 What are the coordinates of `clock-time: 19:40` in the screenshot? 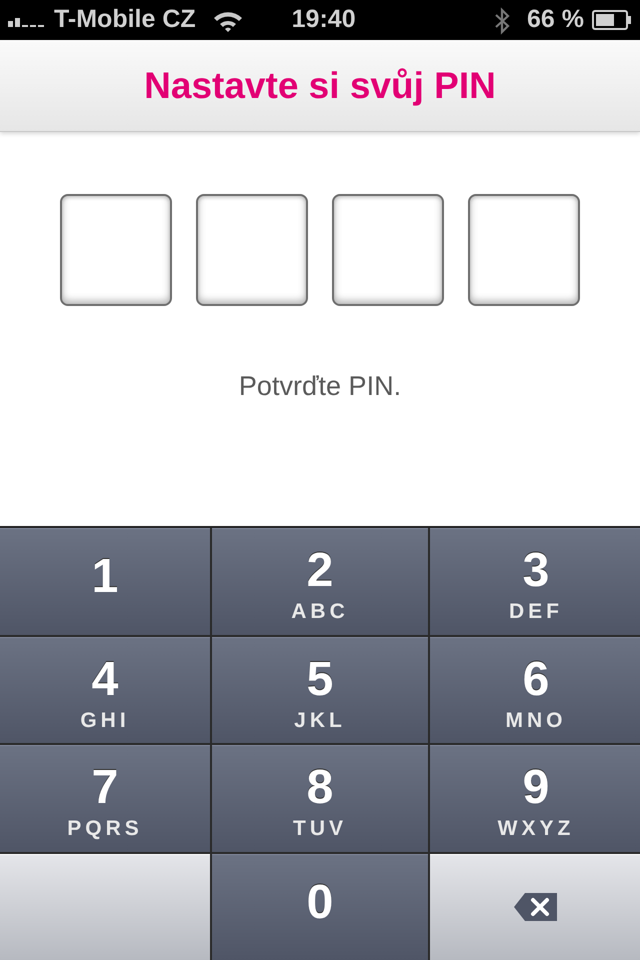 It's located at (324, 20).